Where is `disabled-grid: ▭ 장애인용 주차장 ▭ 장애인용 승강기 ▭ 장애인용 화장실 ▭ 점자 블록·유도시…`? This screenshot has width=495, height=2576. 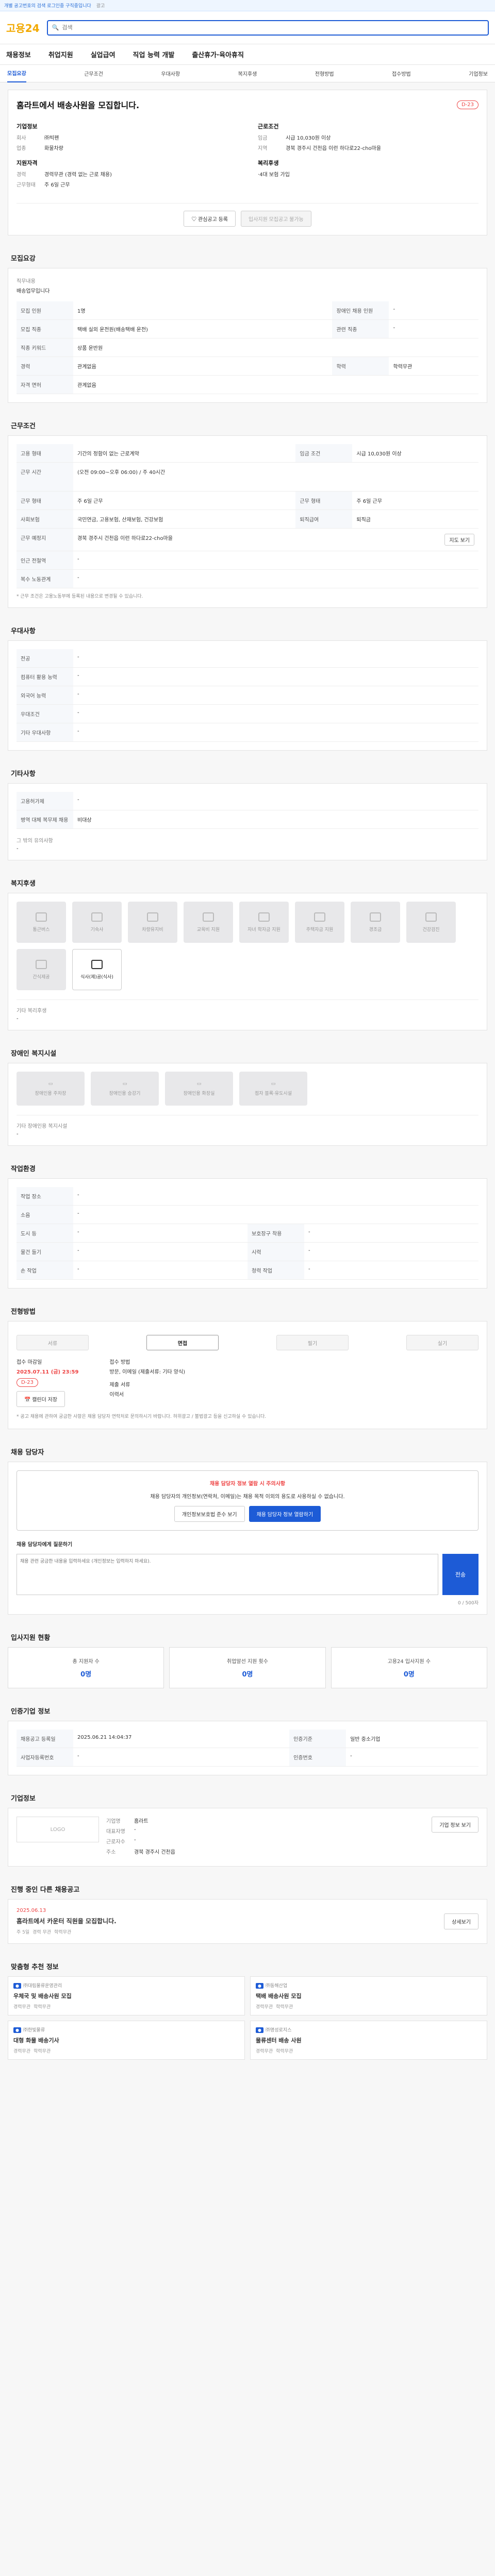 disabled-grid: ▭ 장애인용 주차장 ▭ 장애인용 승강기 ▭ 장애인용 화장실 ▭ 점자 블록·유도시… is located at coordinates (247, 1089).